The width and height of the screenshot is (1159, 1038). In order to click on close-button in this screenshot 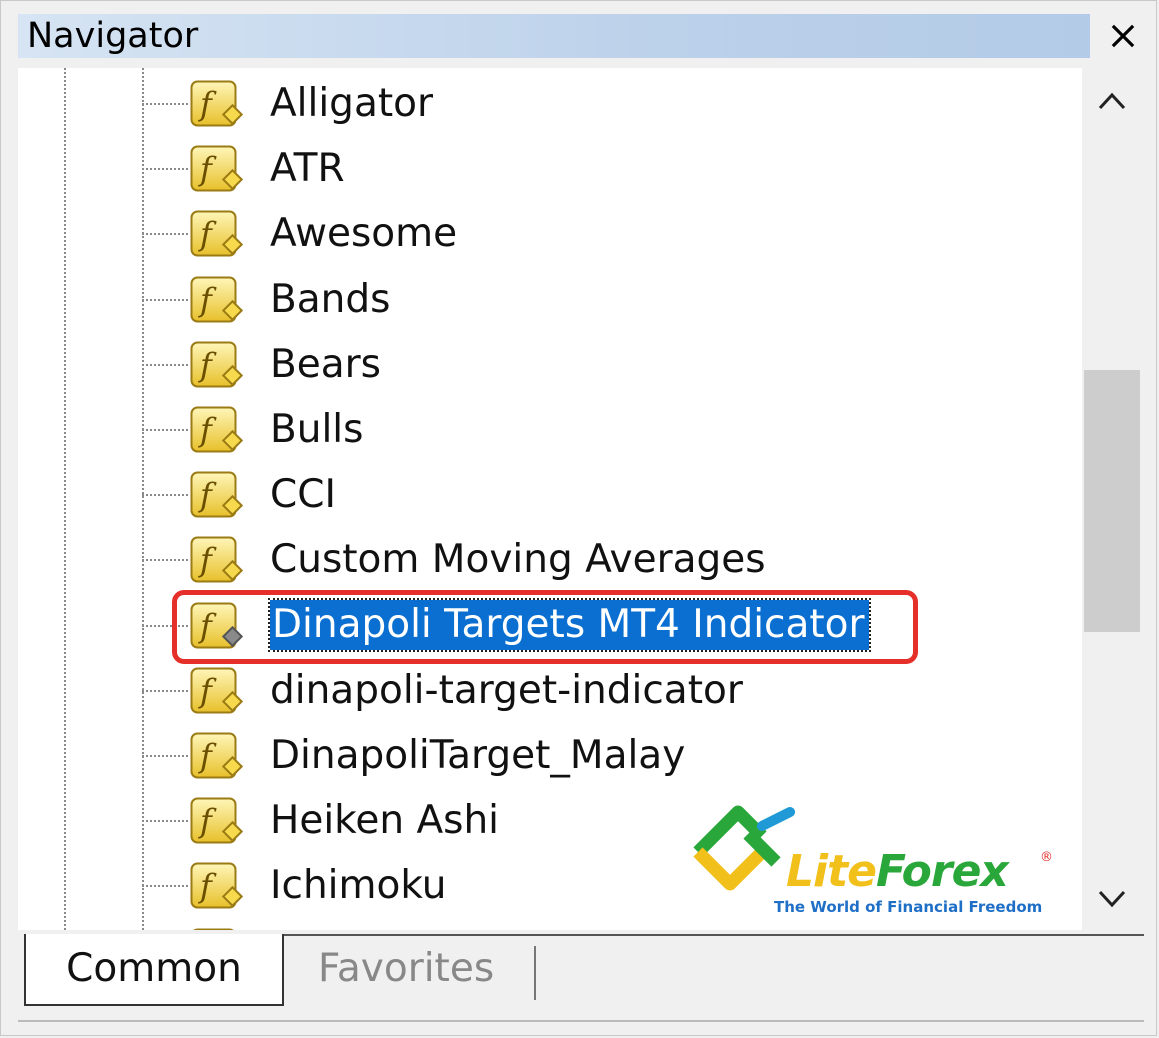, I will do `click(1123, 36)`.